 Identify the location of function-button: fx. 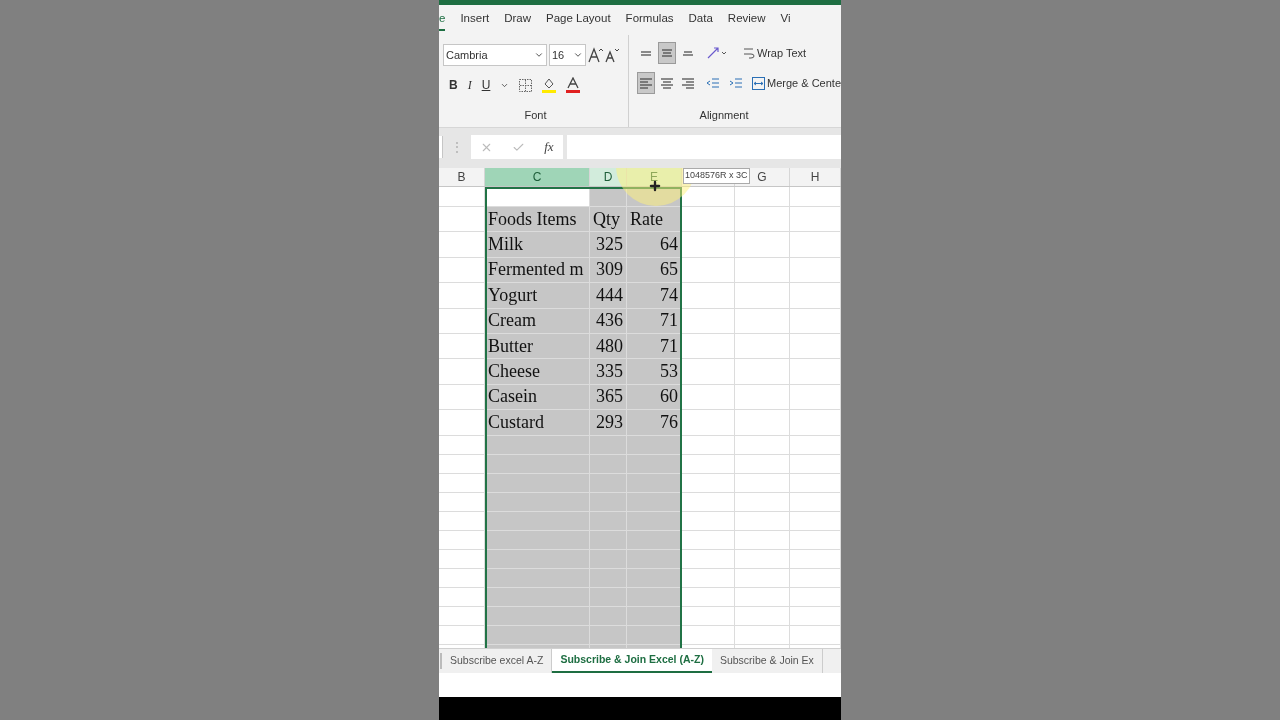
(549, 147).